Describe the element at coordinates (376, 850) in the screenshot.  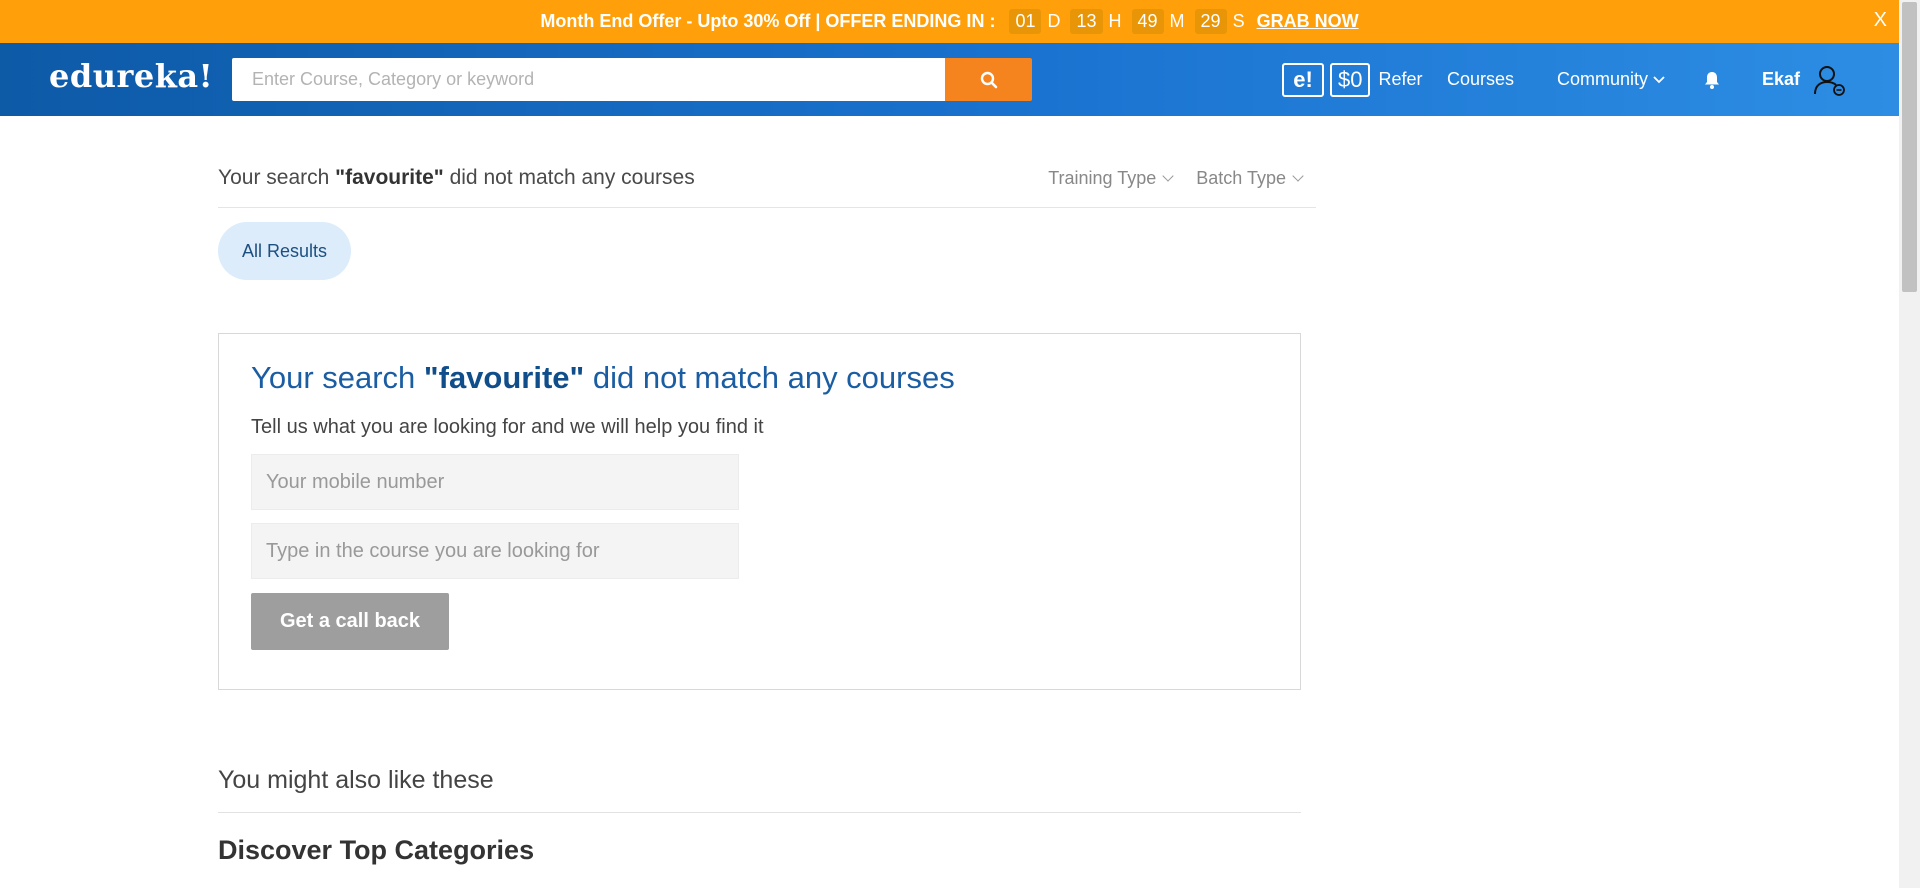
I see `discover-categories-heading: Discover Top Categories` at that location.